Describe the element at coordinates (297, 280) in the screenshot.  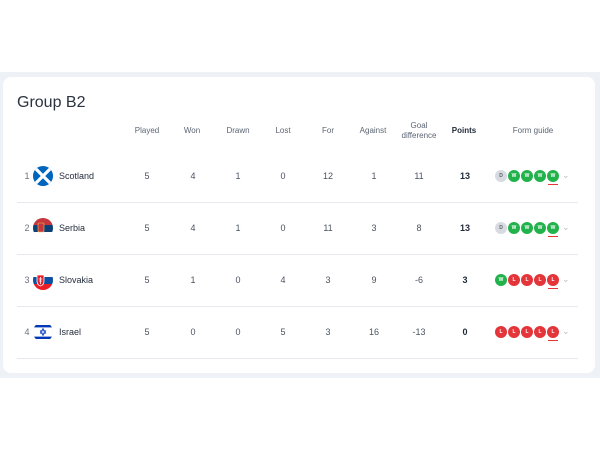
I see `table-row: 3 Slovakia 5 1 0 4 3 9 -6 3 W L L L L ⌄` at that location.